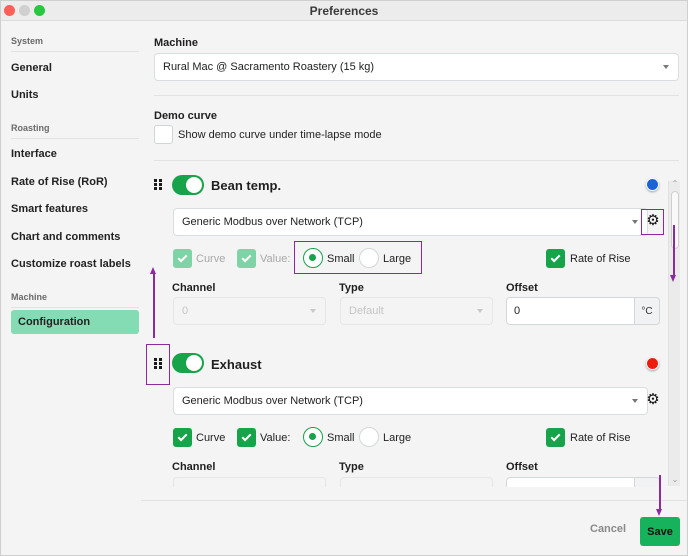 This screenshot has height=556, width=688. Describe the element at coordinates (652, 222) in the screenshot. I see `annotation-highlight-gear` at that location.